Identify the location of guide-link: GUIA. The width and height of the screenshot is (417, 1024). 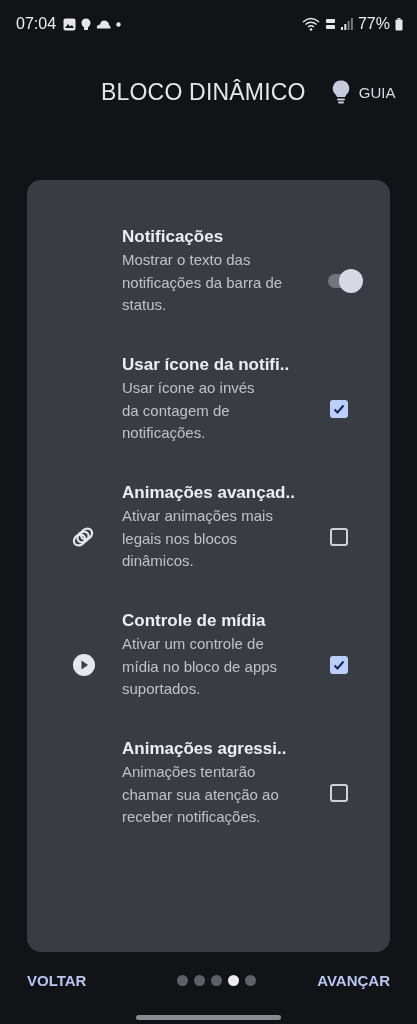
(377, 92).